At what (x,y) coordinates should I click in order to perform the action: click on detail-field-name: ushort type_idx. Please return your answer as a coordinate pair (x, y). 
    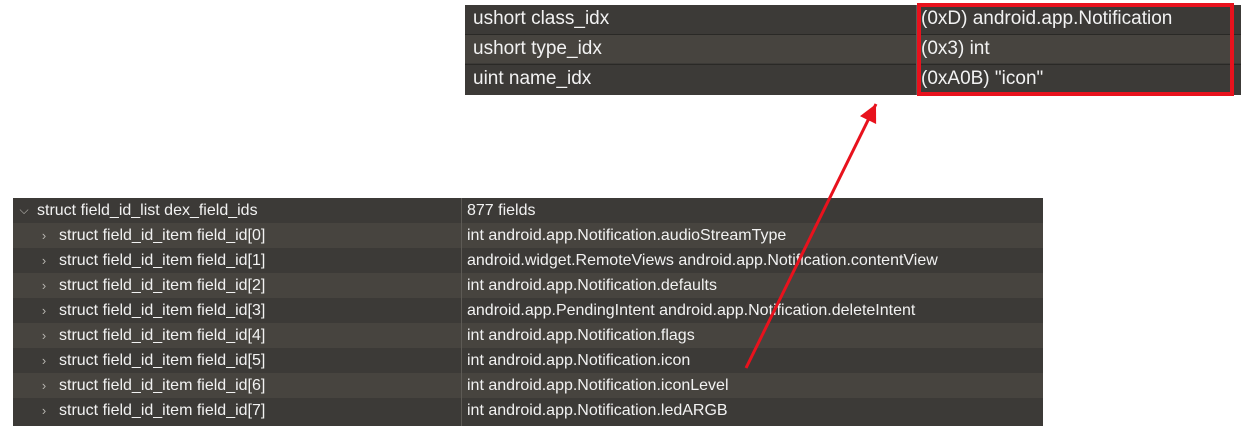
    Looking at the image, I should click on (537, 48).